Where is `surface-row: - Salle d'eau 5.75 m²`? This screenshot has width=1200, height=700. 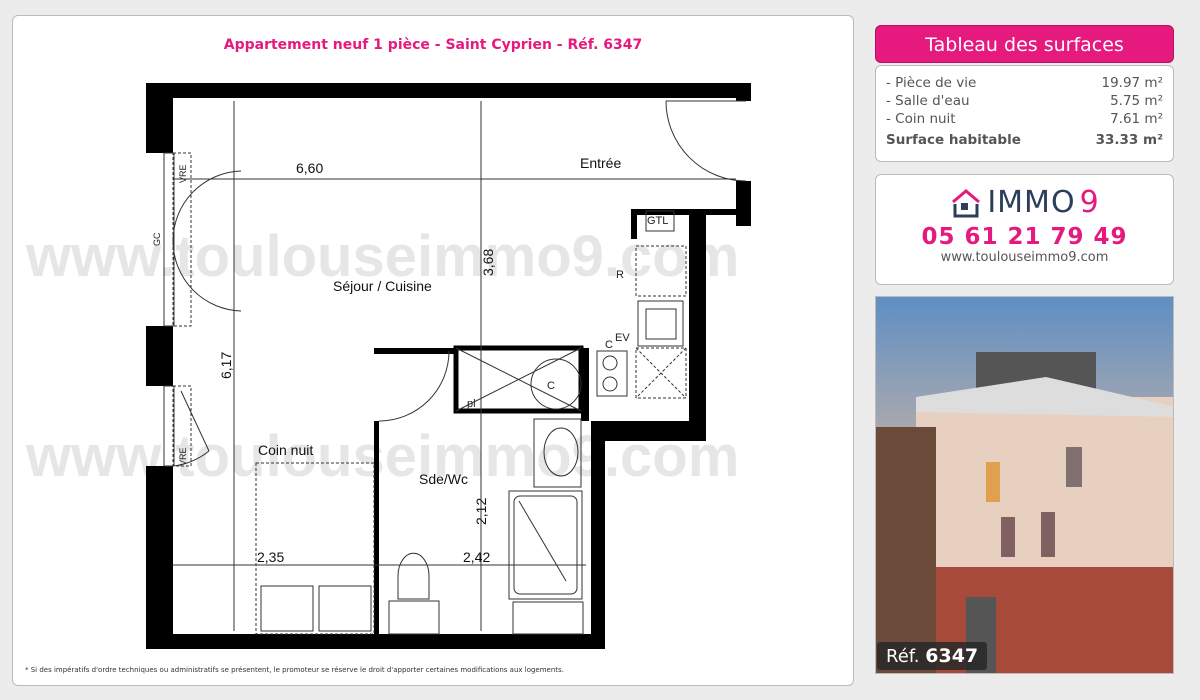
surface-row: - Salle d'eau 5.75 m² is located at coordinates (1024, 101).